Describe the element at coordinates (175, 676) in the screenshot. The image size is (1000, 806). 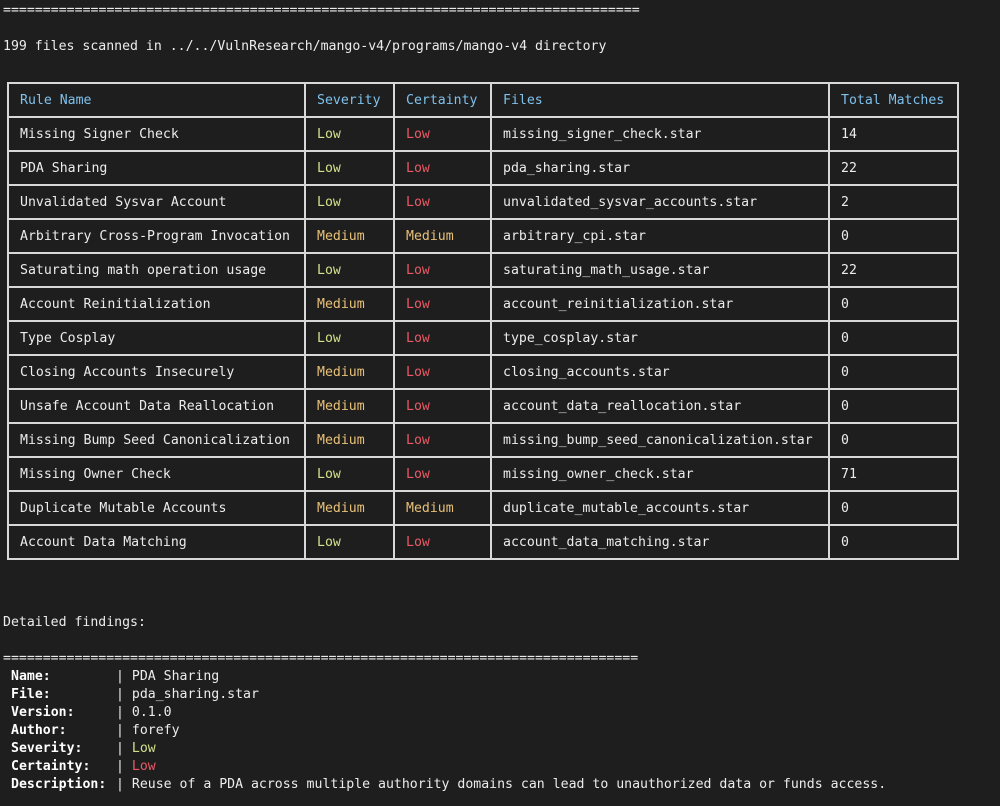
I see `detail-value: PDA Sharing` at that location.